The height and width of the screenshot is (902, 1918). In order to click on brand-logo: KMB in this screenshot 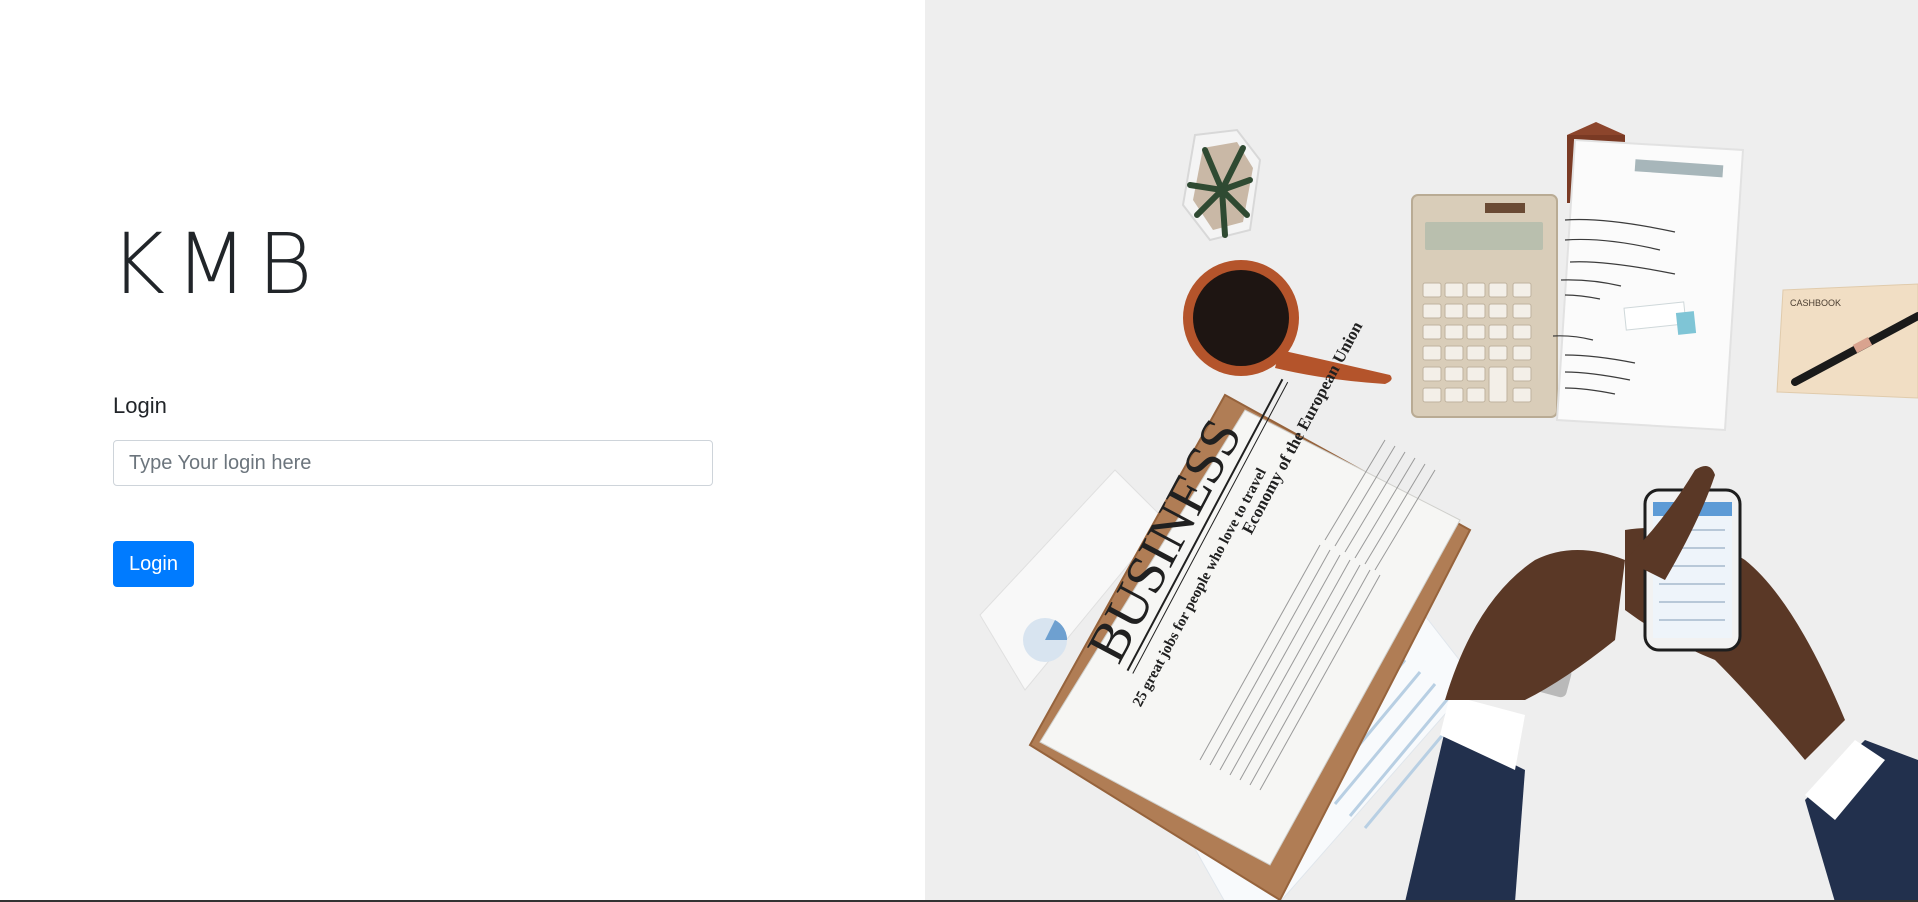, I will do `click(216, 264)`.